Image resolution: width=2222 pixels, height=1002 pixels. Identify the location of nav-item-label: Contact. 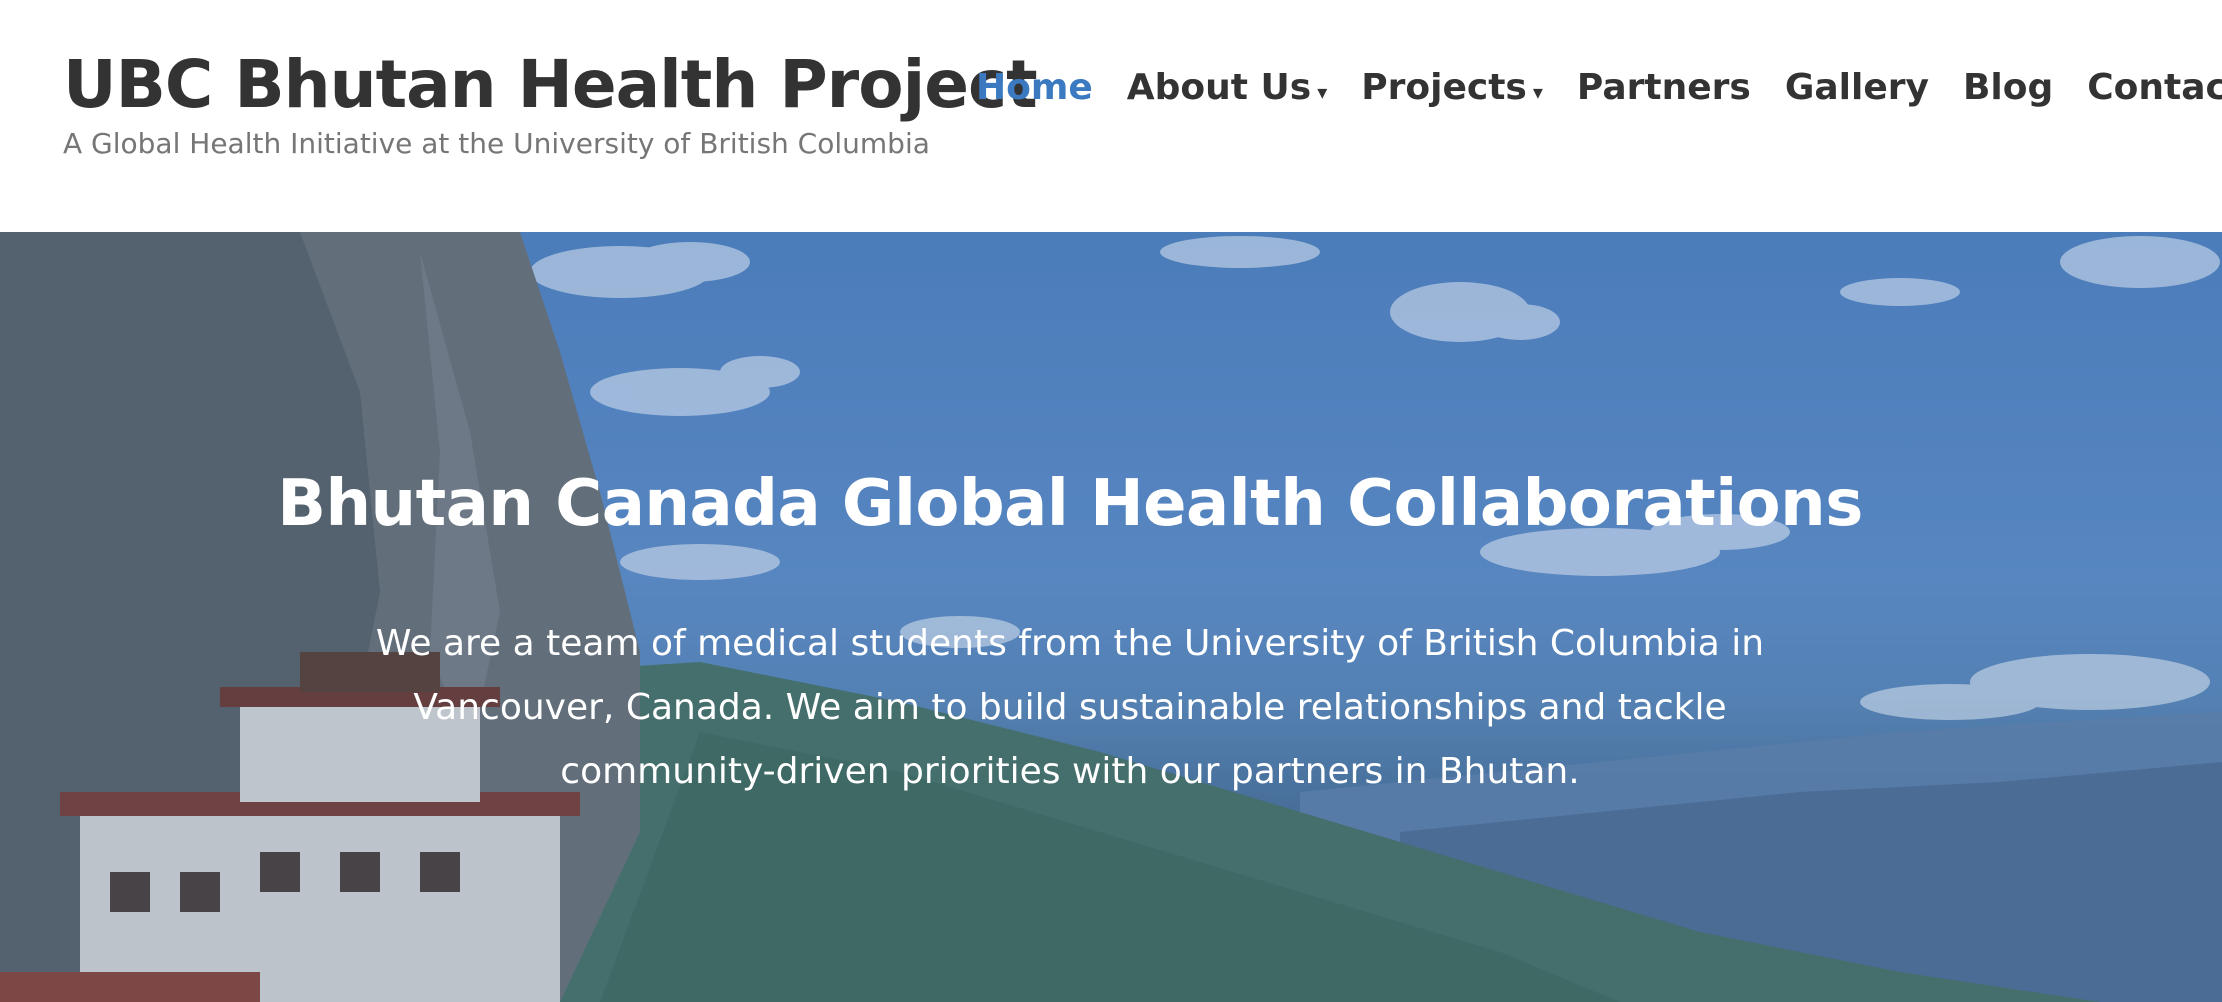
(2154, 87).